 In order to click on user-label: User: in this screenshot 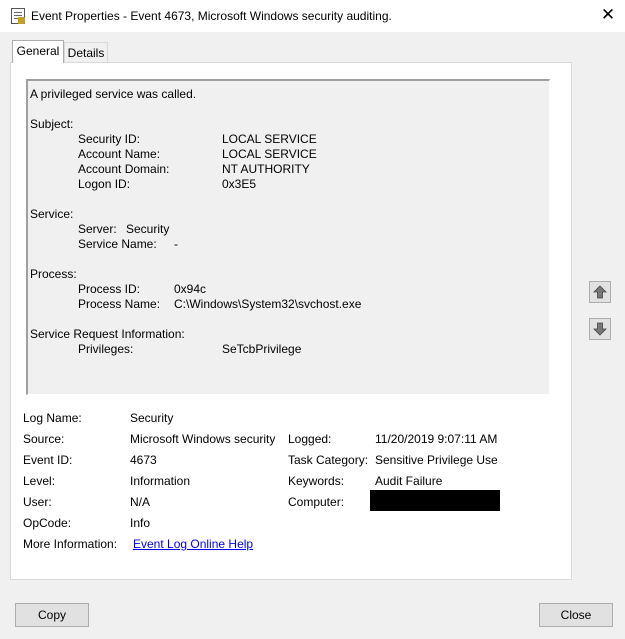, I will do `click(37, 502)`.